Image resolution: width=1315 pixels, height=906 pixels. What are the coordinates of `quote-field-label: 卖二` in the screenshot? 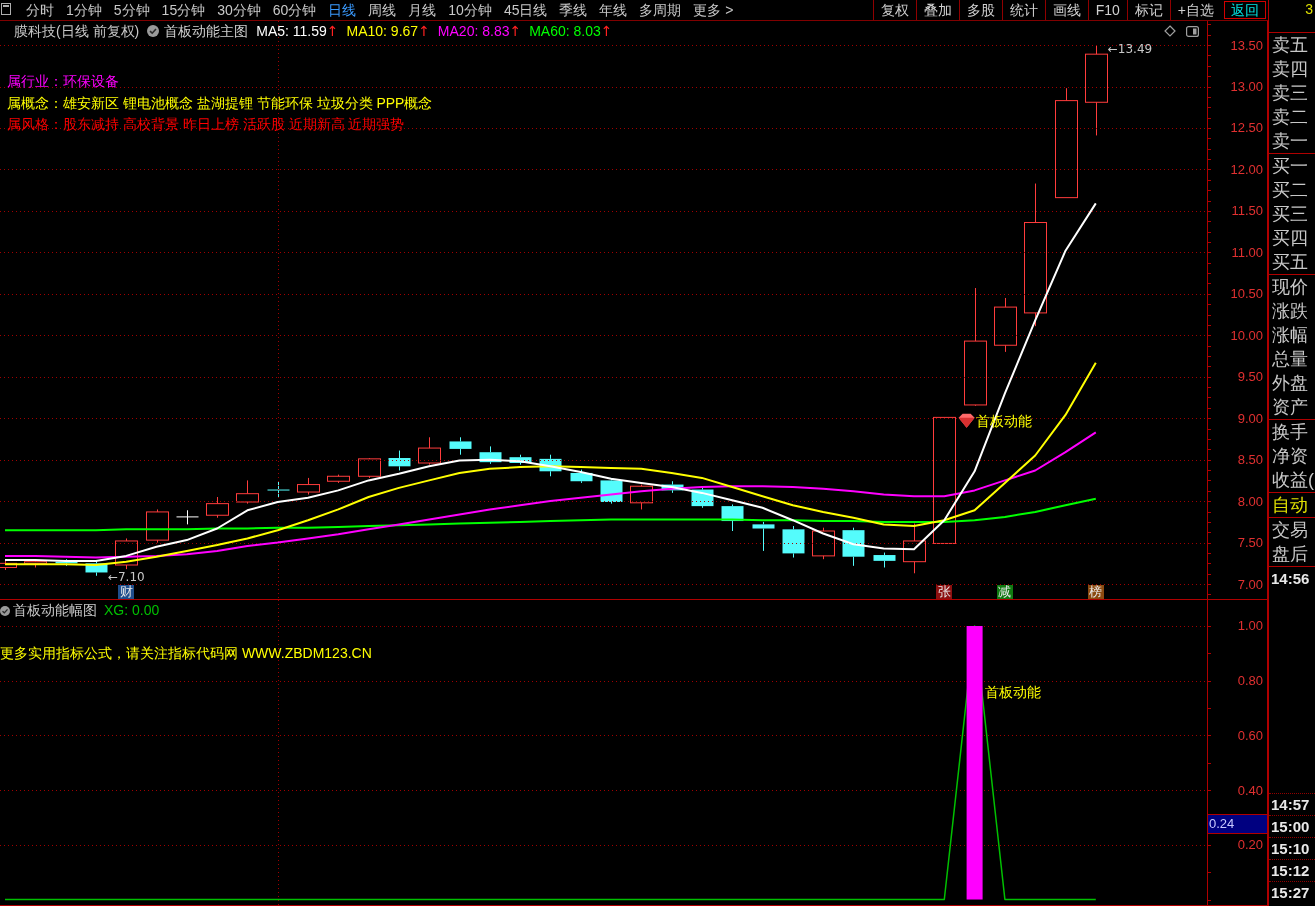 It's located at (1290, 117).